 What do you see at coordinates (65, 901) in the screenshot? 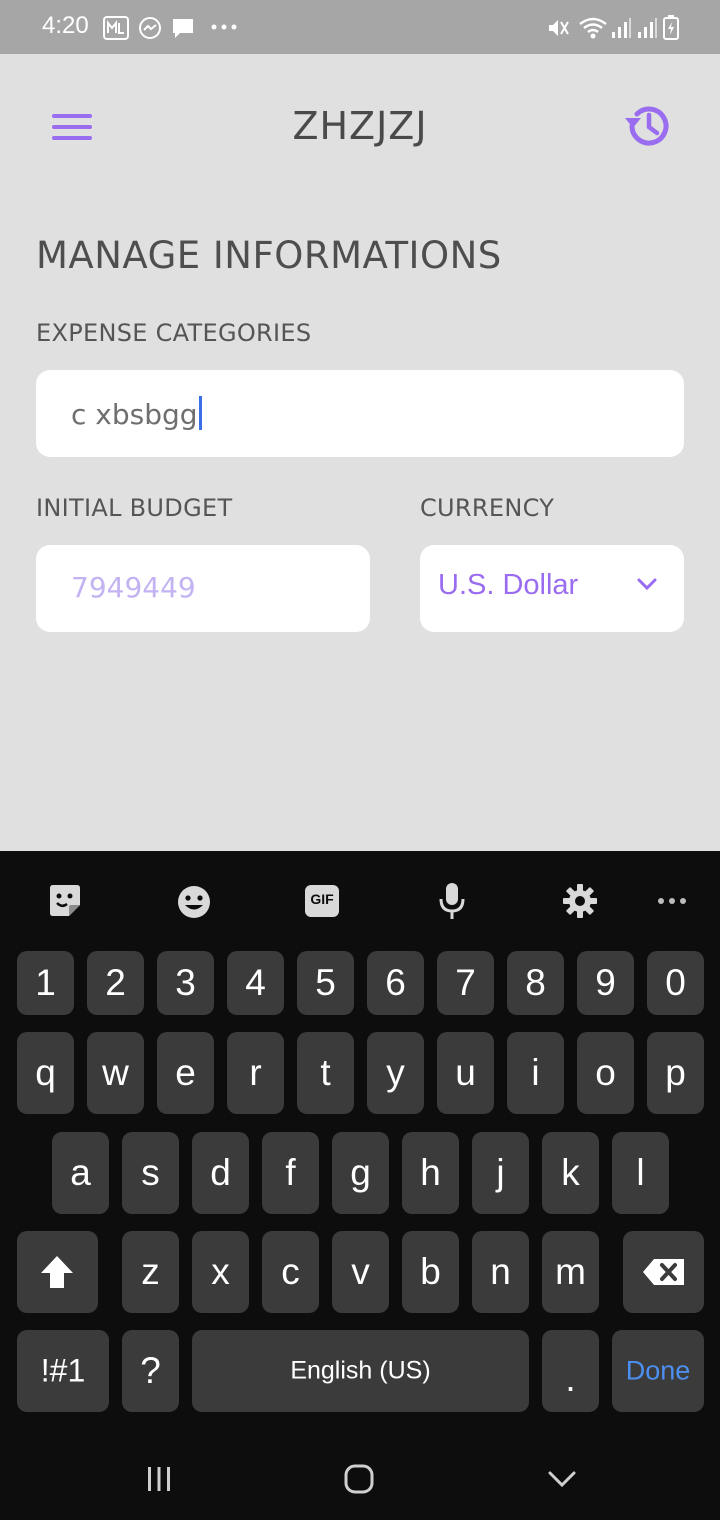
I see `sticker-icon` at bounding box center [65, 901].